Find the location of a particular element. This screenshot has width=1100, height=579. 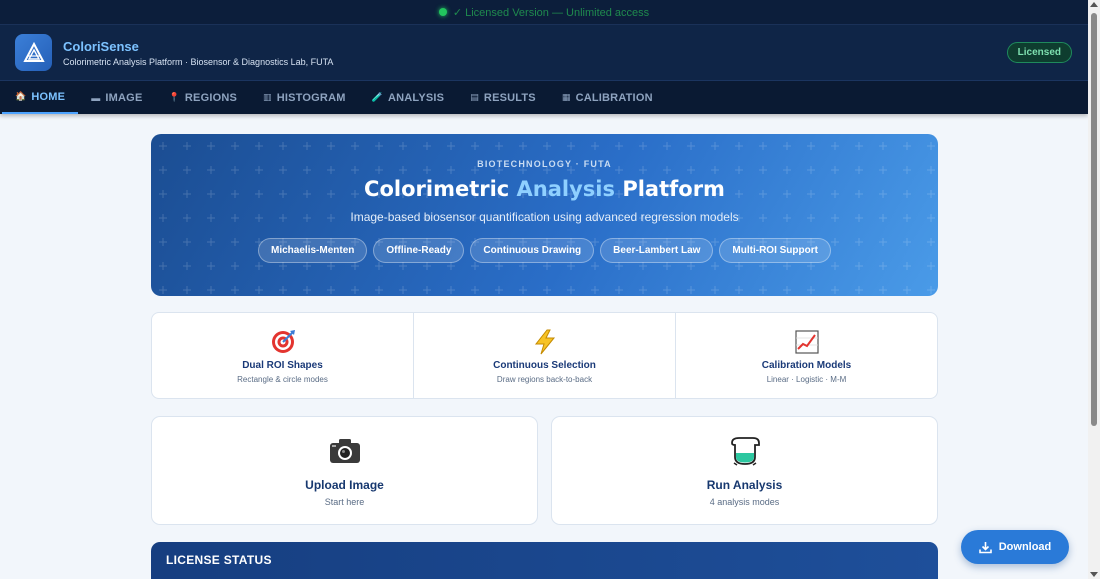

run-analysis-desc: 4 analysis modes is located at coordinates (744, 502).